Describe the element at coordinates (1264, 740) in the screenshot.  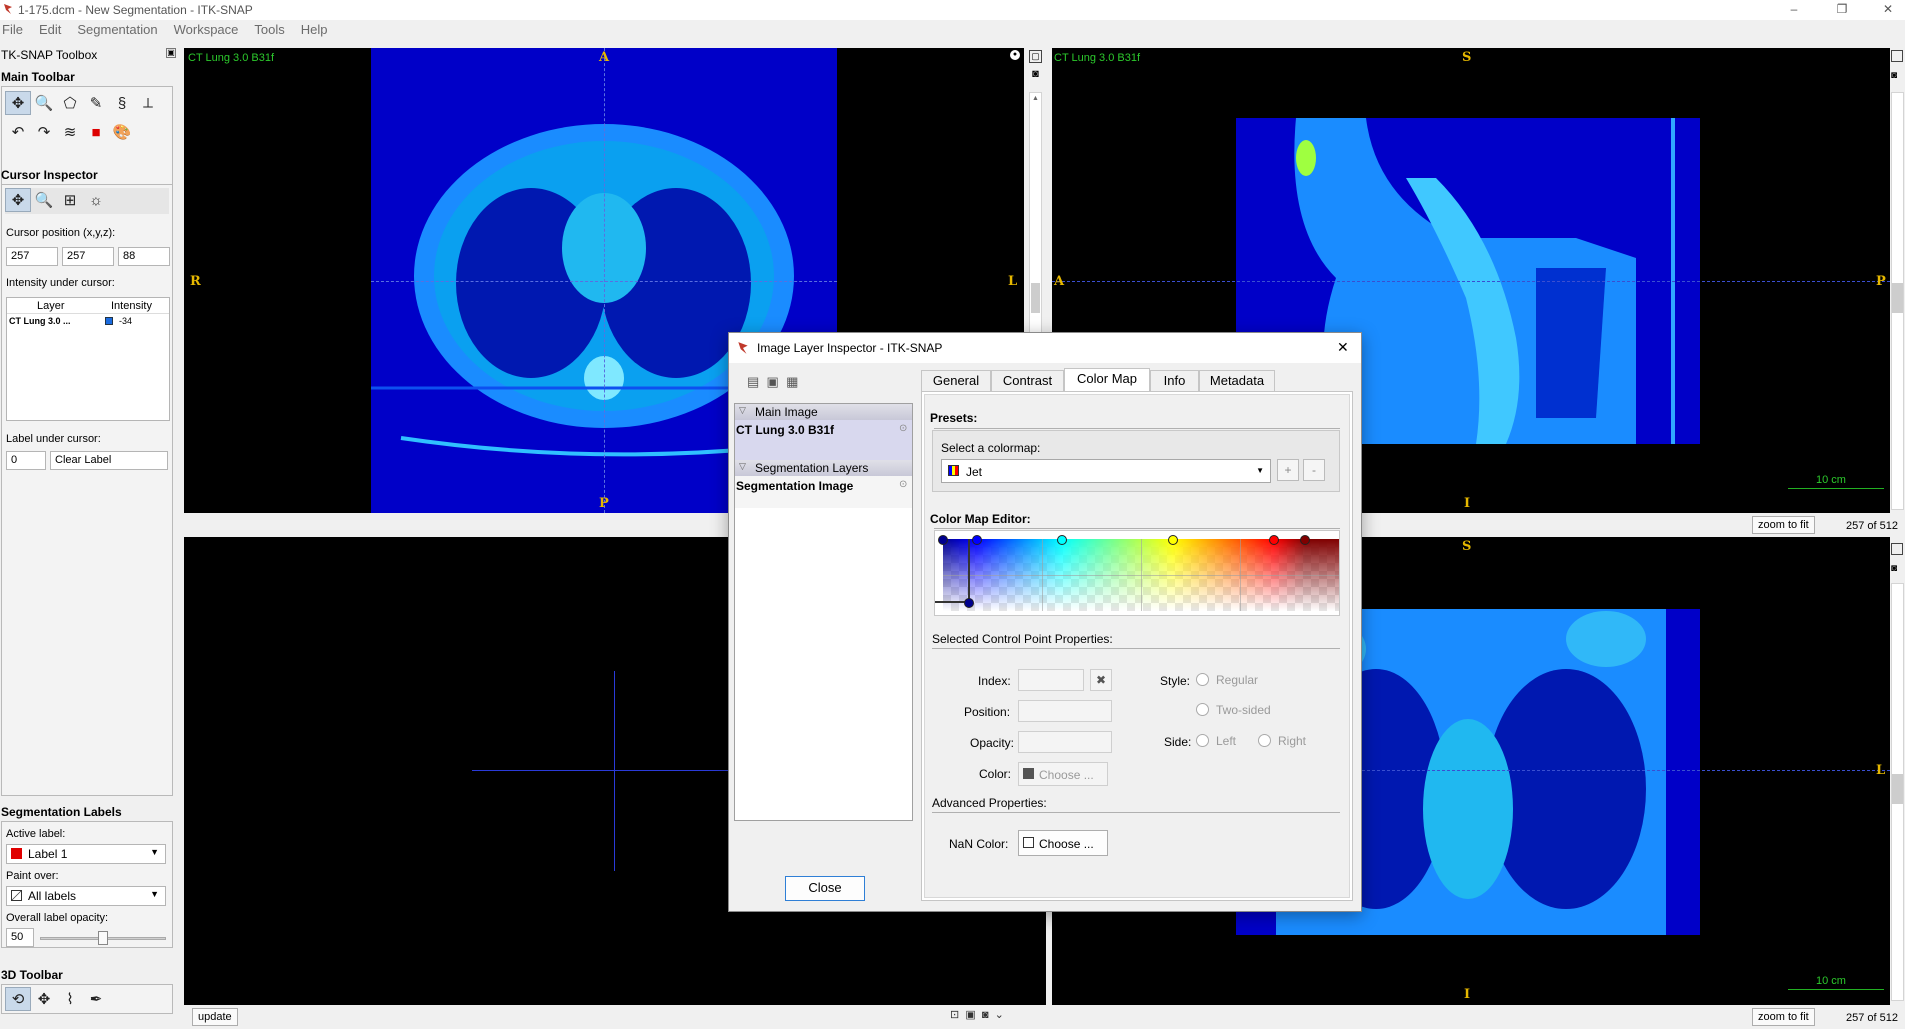
I see `side-right-radio` at that location.